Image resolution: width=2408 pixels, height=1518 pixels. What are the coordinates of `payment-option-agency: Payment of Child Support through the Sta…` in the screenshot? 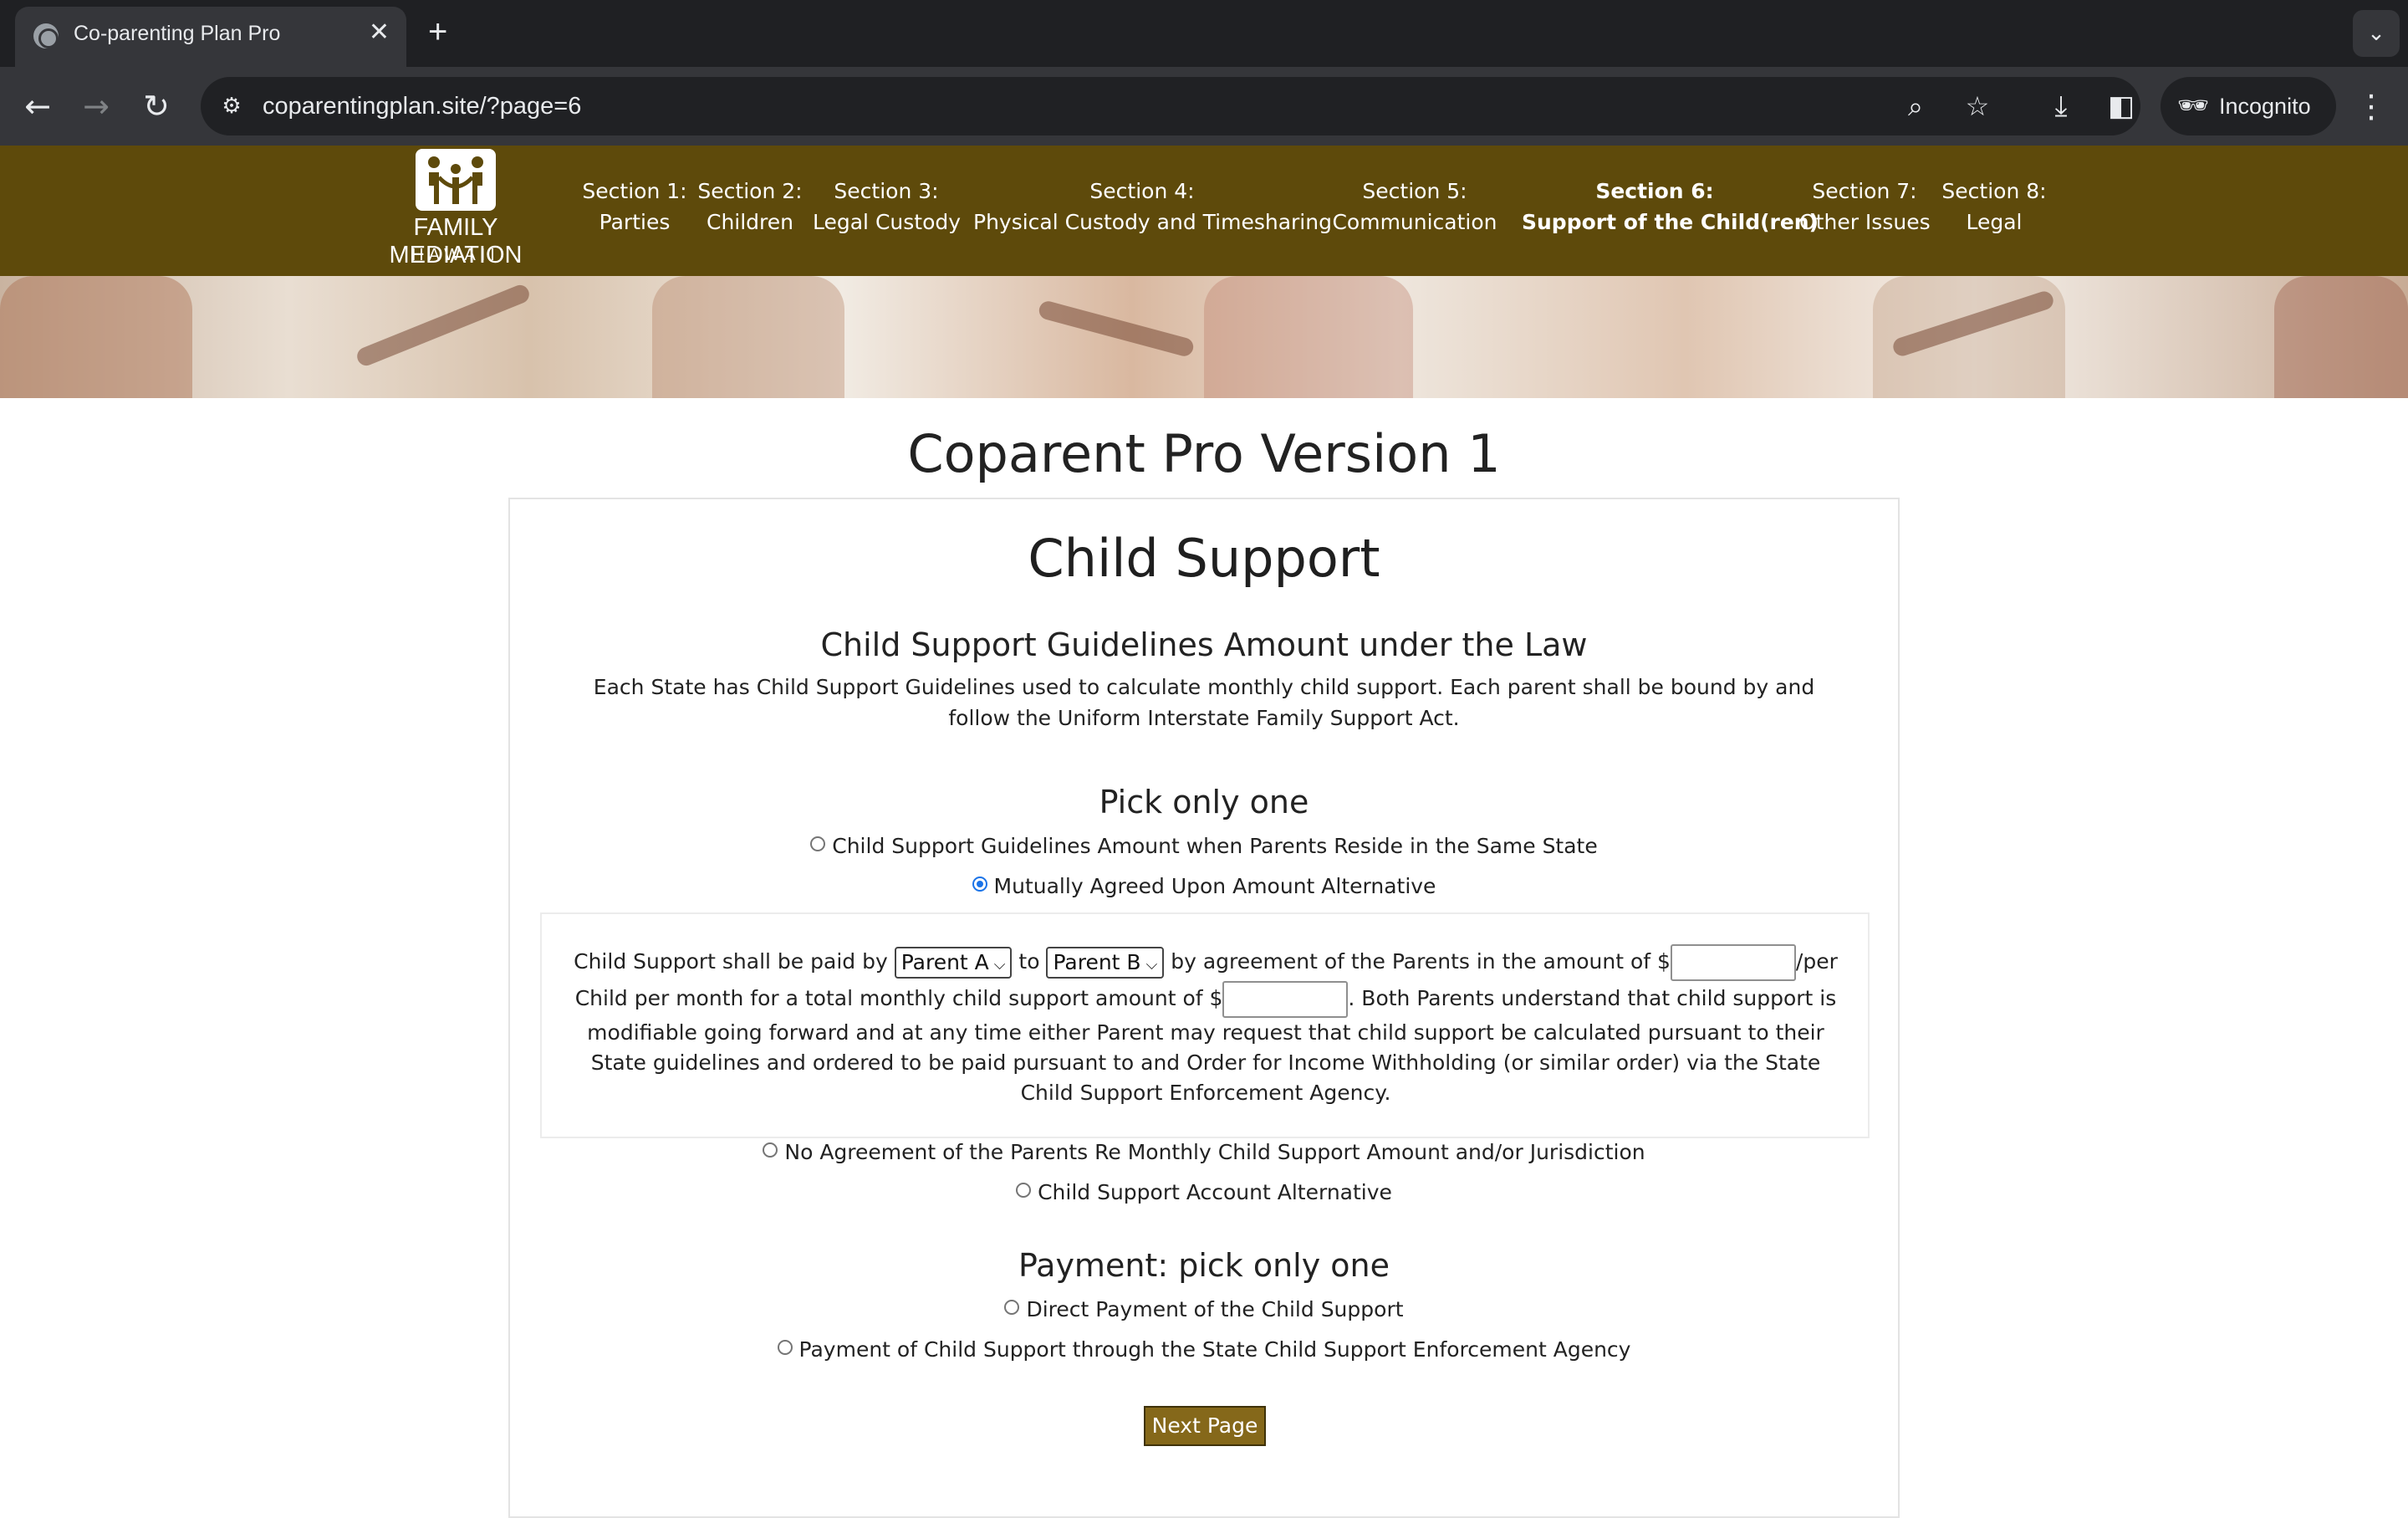 It's located at (1204, 1349).